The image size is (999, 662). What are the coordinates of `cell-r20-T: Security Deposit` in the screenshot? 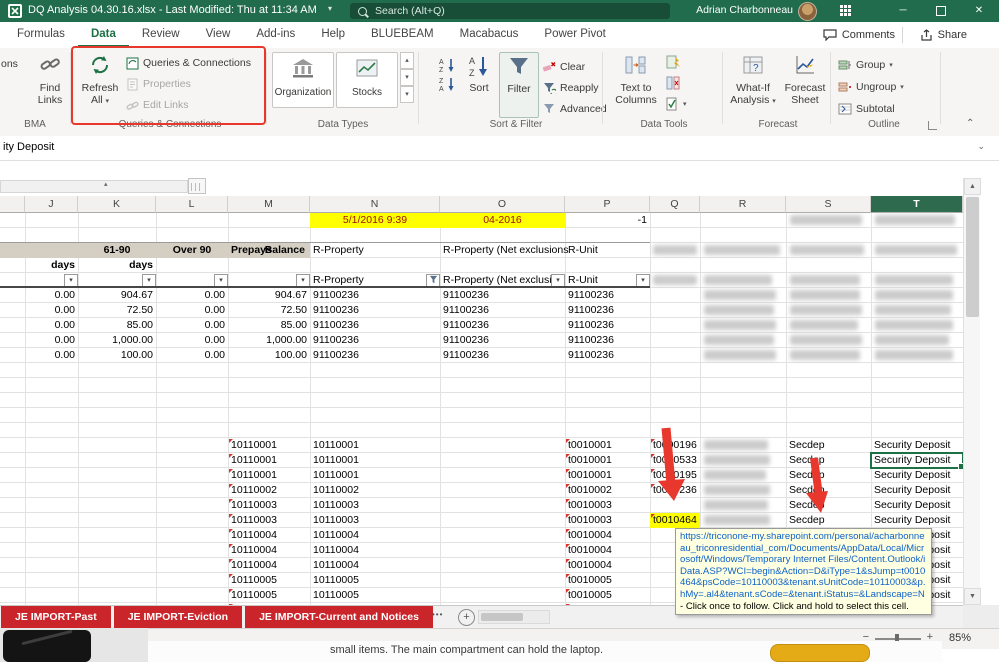 It's located at (917, 520).